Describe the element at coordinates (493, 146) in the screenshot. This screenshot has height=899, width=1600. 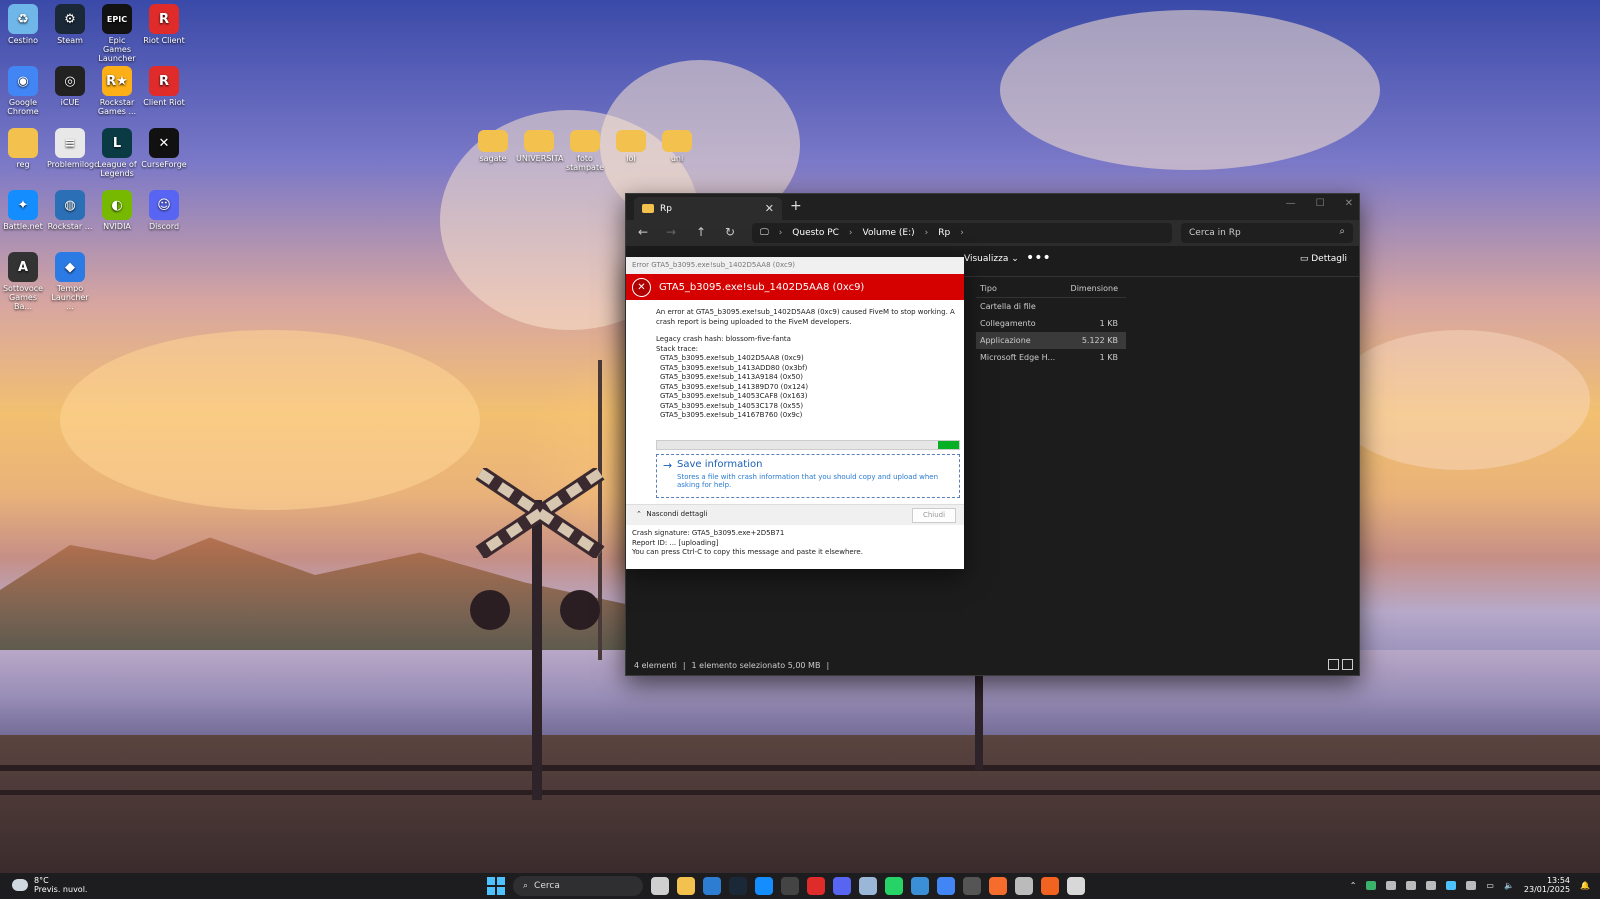
I see `desktop-folder: sagate` at that location.